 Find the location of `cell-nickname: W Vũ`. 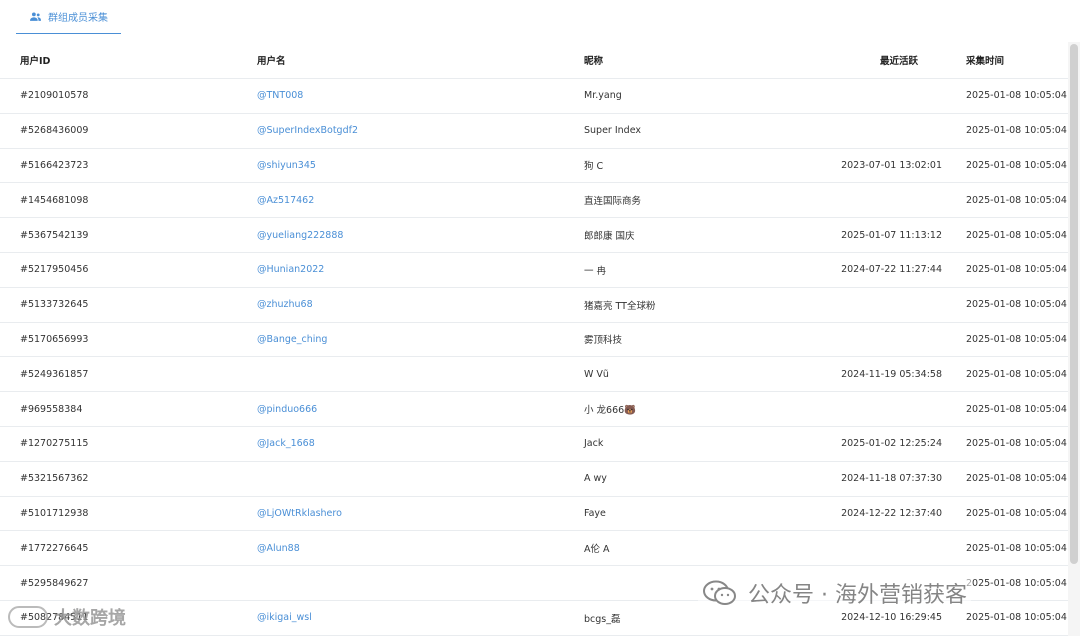

cell-nickname: W Vũ is located at coordinates (596, 374).